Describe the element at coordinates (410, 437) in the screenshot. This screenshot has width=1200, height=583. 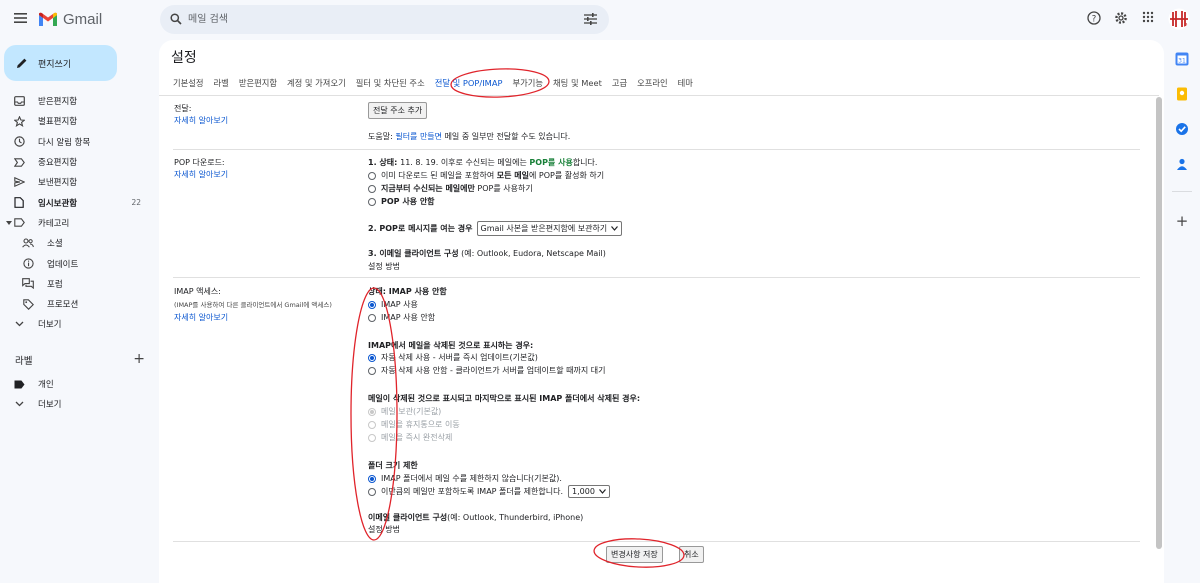
I see `imap-delete-forever-option: 메일을 즉시 완전삭제` at that location.